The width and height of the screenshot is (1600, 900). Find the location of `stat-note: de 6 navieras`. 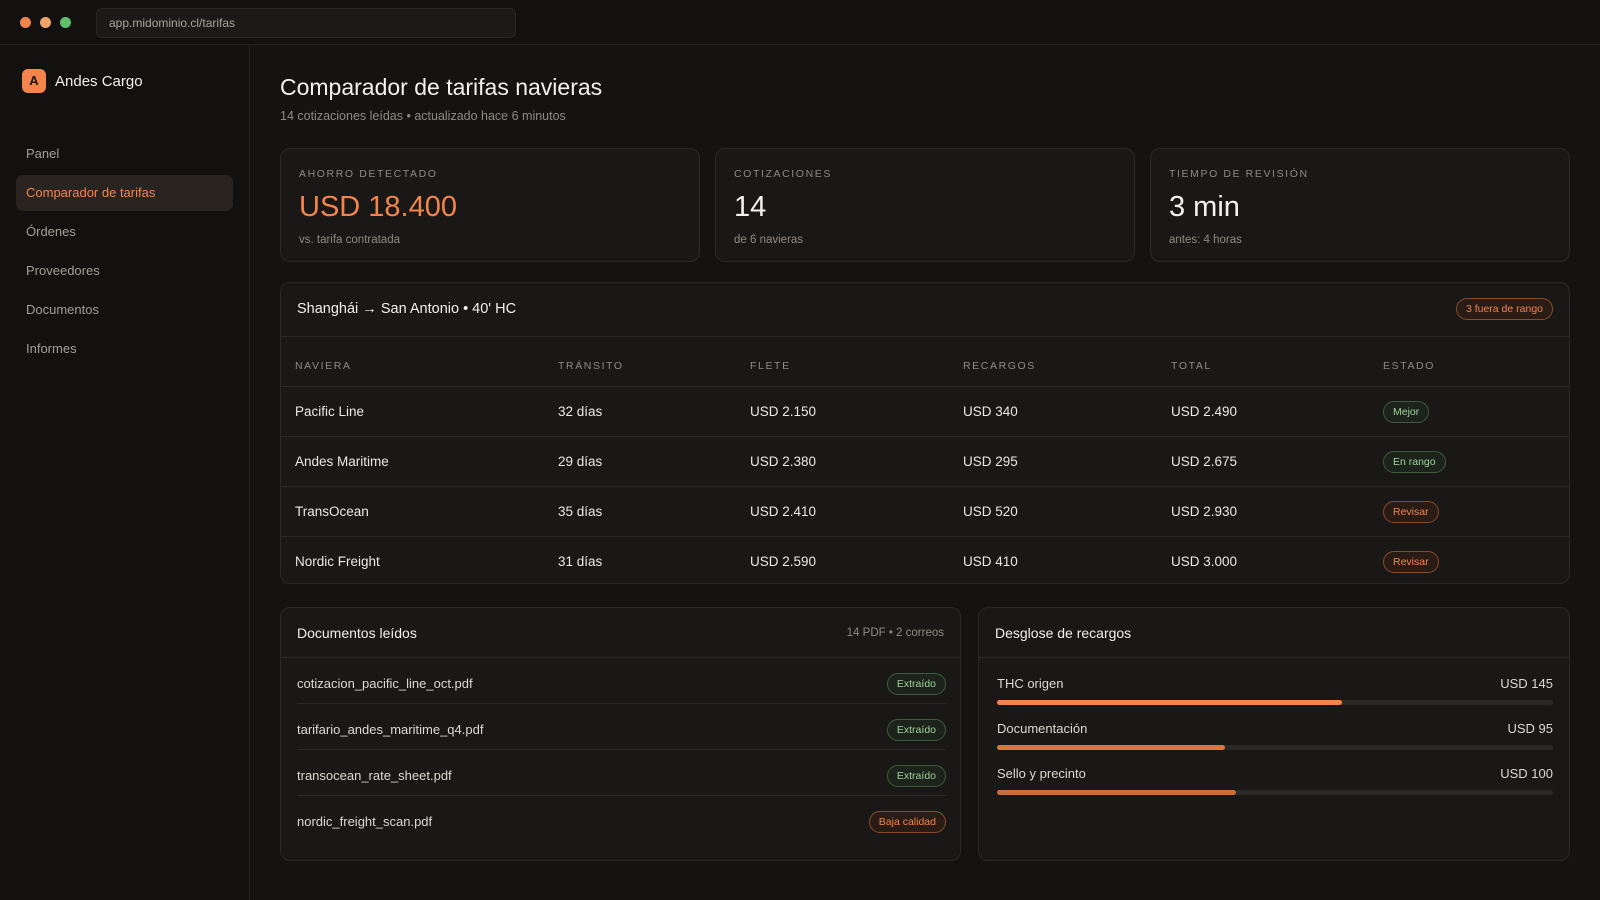

stat-note: de 6 navieras is located at coordinates (769, 240).